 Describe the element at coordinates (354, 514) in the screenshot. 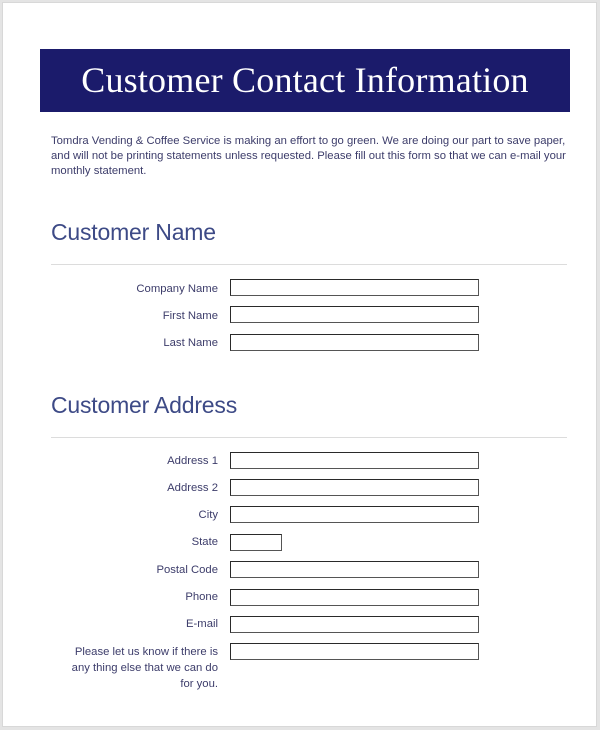

I see `city-input` at that location.